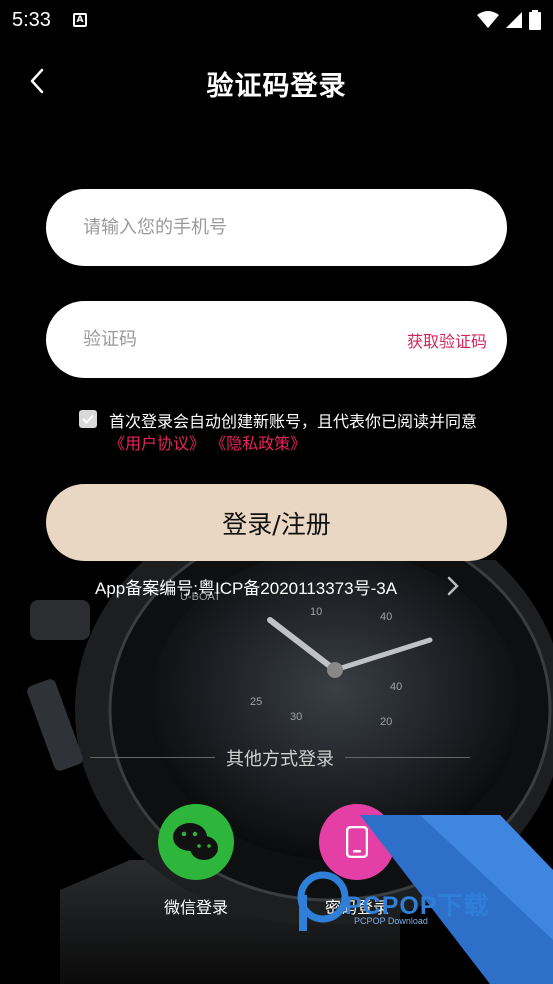  What do you see at coordinates (293, 421) in the screenshot?
I see `agreement-text: 首次登录会自动创建新账号，且代表你已阅读并同意` at bounding box center [293, 421].